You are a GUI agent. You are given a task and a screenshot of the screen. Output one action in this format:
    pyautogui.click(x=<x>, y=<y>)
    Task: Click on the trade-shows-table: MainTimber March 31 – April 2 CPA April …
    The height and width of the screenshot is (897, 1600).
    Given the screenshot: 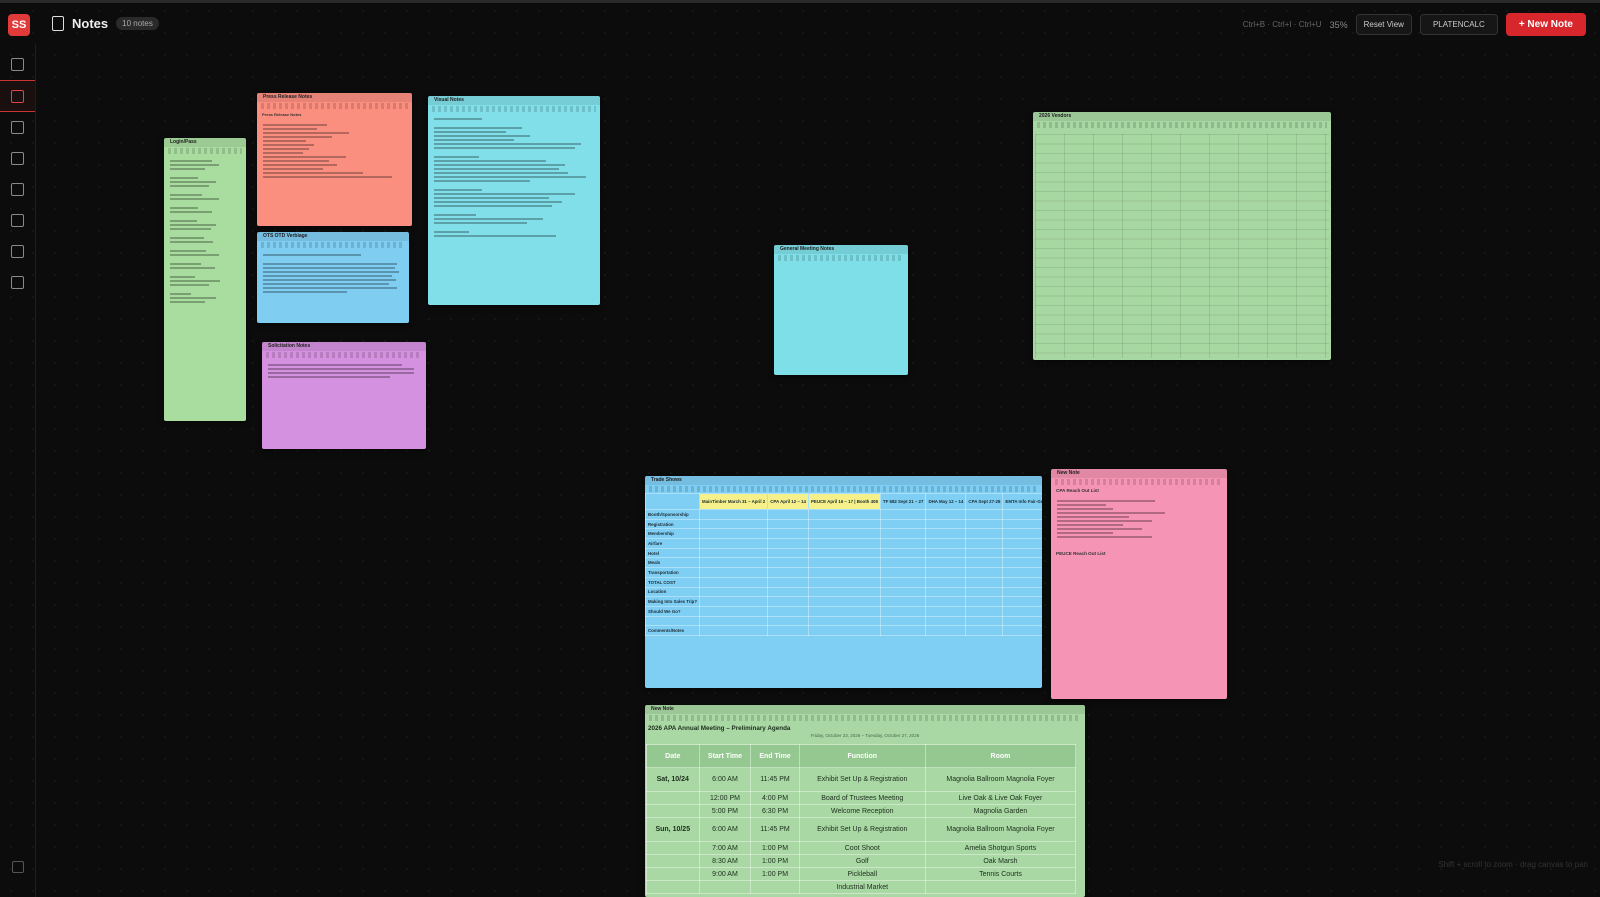 What is the action you would take?
    pyautogui.click(x=843, y=564)
    